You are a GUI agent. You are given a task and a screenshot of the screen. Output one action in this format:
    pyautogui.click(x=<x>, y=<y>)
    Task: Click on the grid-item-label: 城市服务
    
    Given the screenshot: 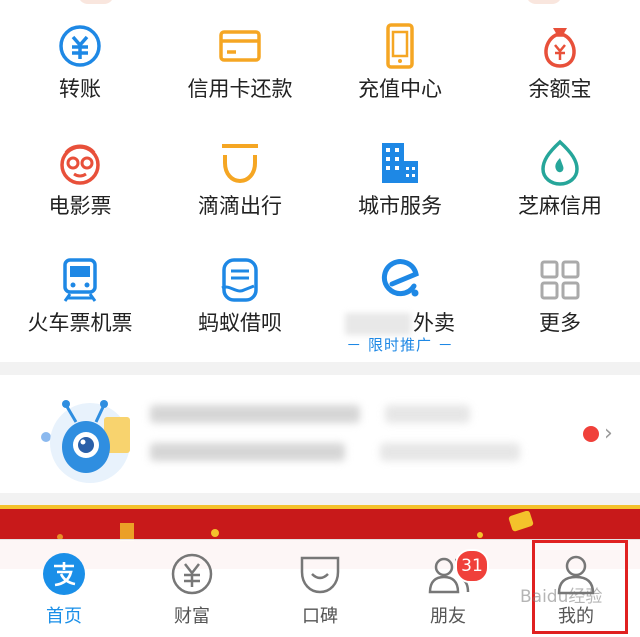 What is the action you would take?
    pyautogui.click(x=400, y=206)
    